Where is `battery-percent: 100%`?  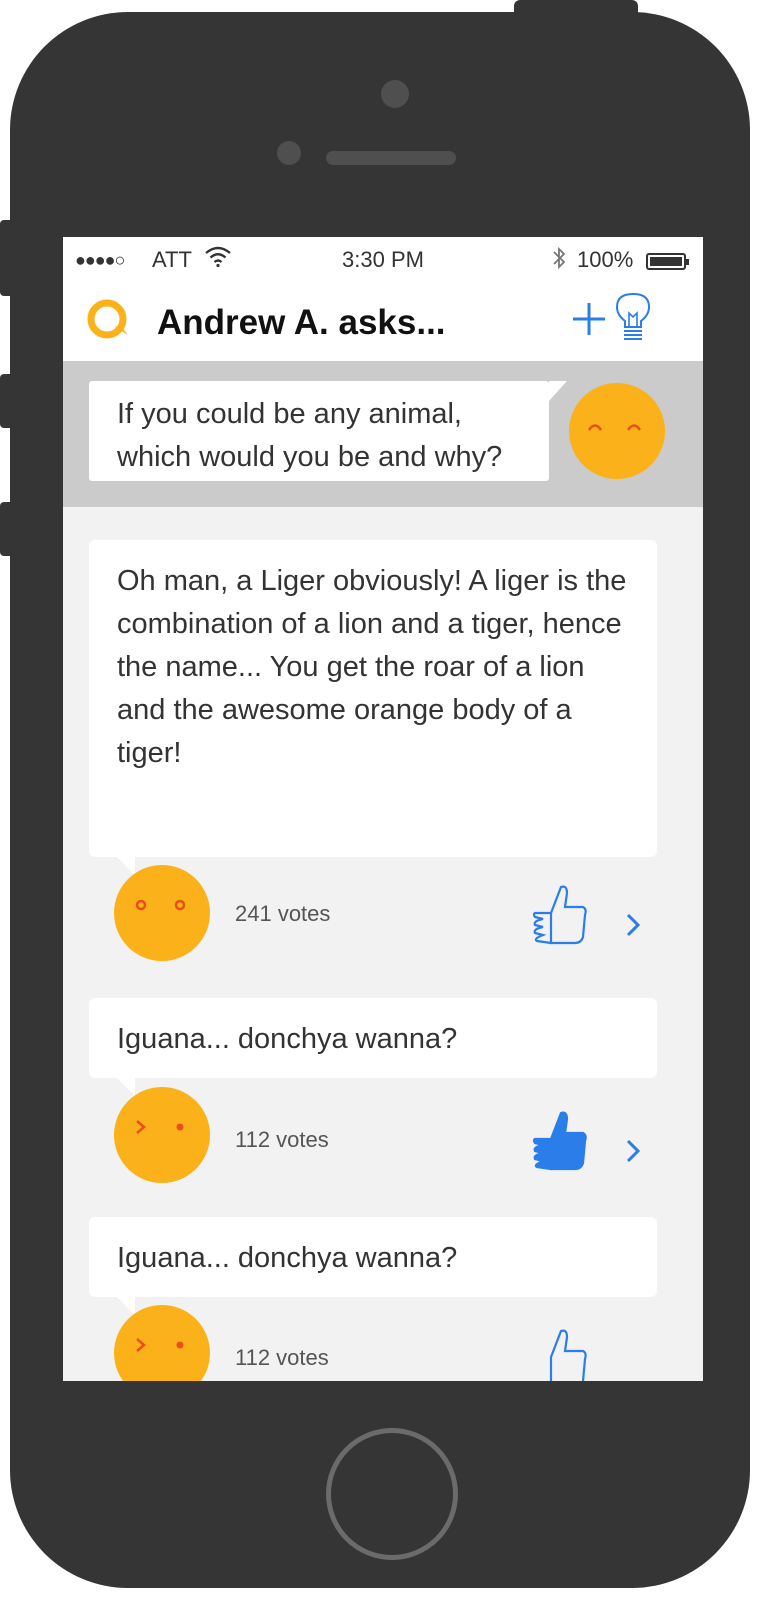
battery-percent: 100% is located at coordinates (605, 259).